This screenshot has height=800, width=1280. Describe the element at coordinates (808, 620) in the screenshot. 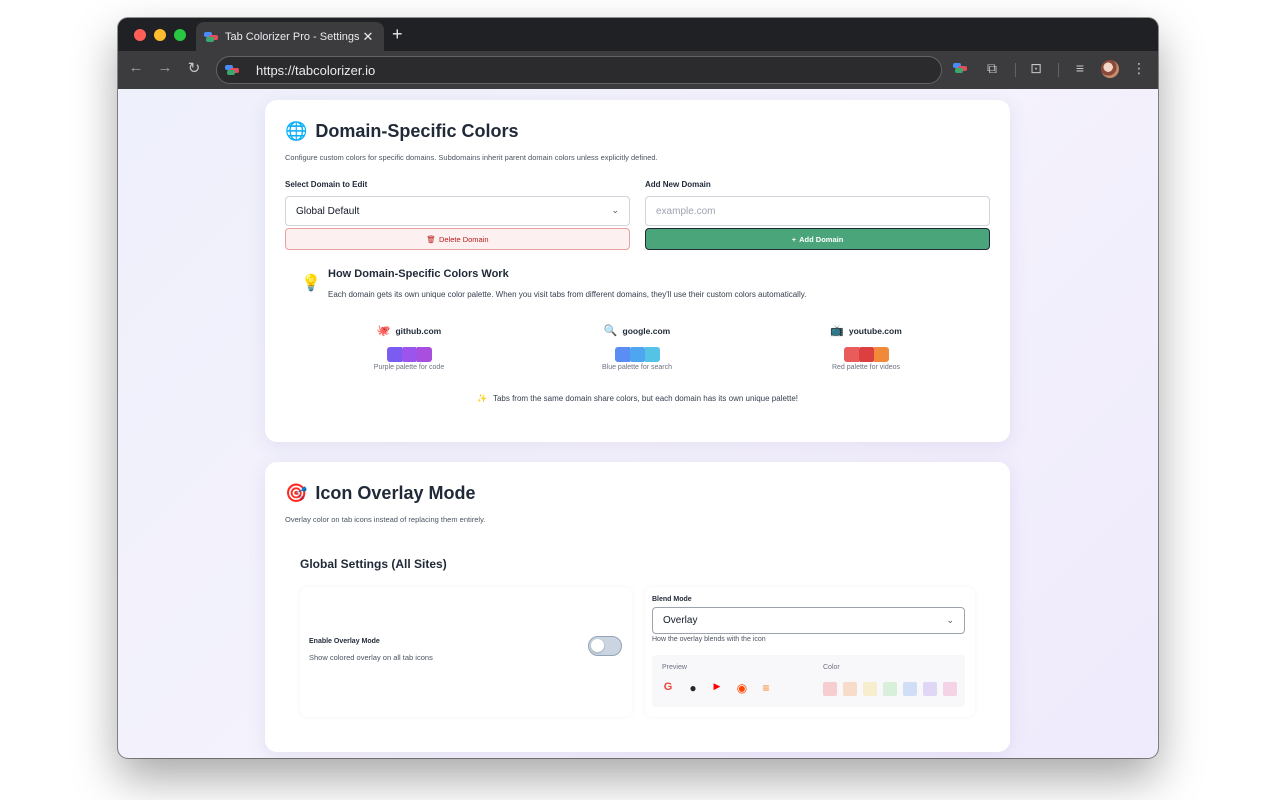

I see `blend-mode-select: Overlay ⌄` at that location.